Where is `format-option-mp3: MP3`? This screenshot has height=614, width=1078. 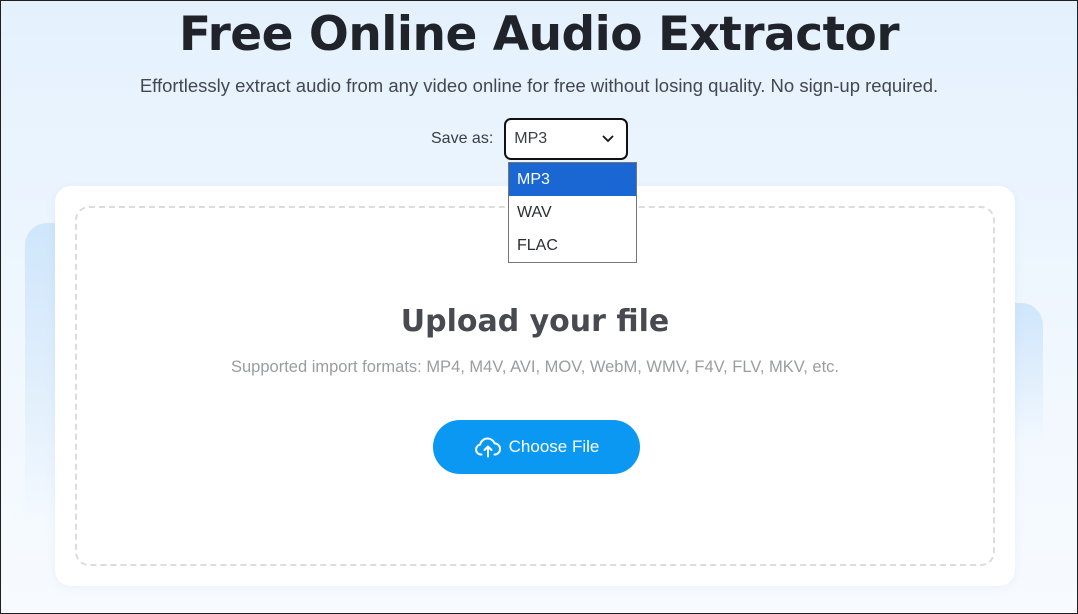 format-option-mp3: MP3 is located at coordinates (572, 179).